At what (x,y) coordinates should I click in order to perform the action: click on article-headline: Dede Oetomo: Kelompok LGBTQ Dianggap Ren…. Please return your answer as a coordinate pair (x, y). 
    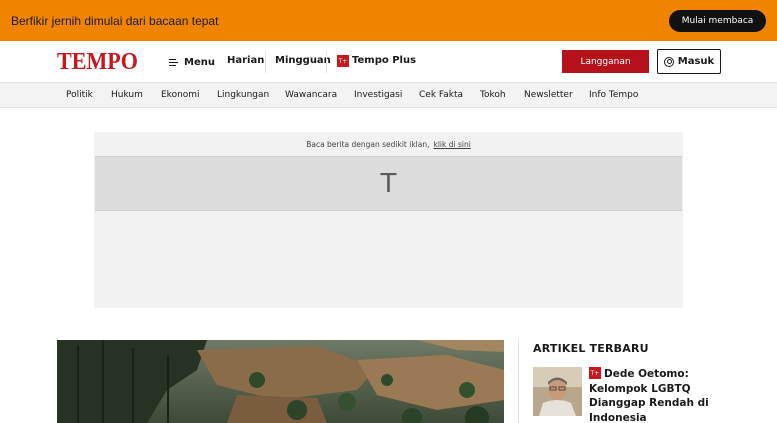
    Looking at the image, I should click on (649, 395).